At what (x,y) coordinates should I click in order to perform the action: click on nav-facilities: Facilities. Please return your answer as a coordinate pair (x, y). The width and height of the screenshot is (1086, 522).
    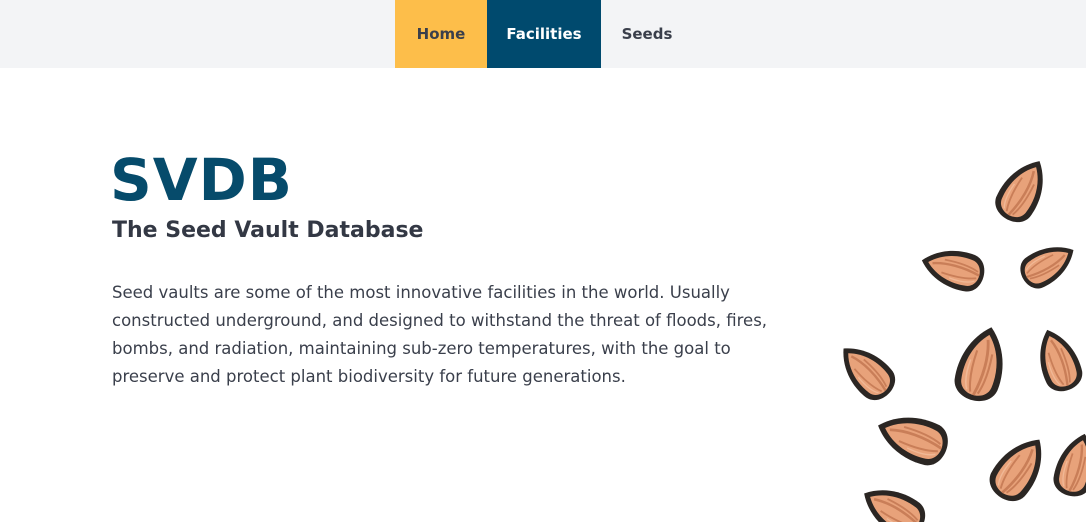
    Looking at the image, I should click on (544, 34).